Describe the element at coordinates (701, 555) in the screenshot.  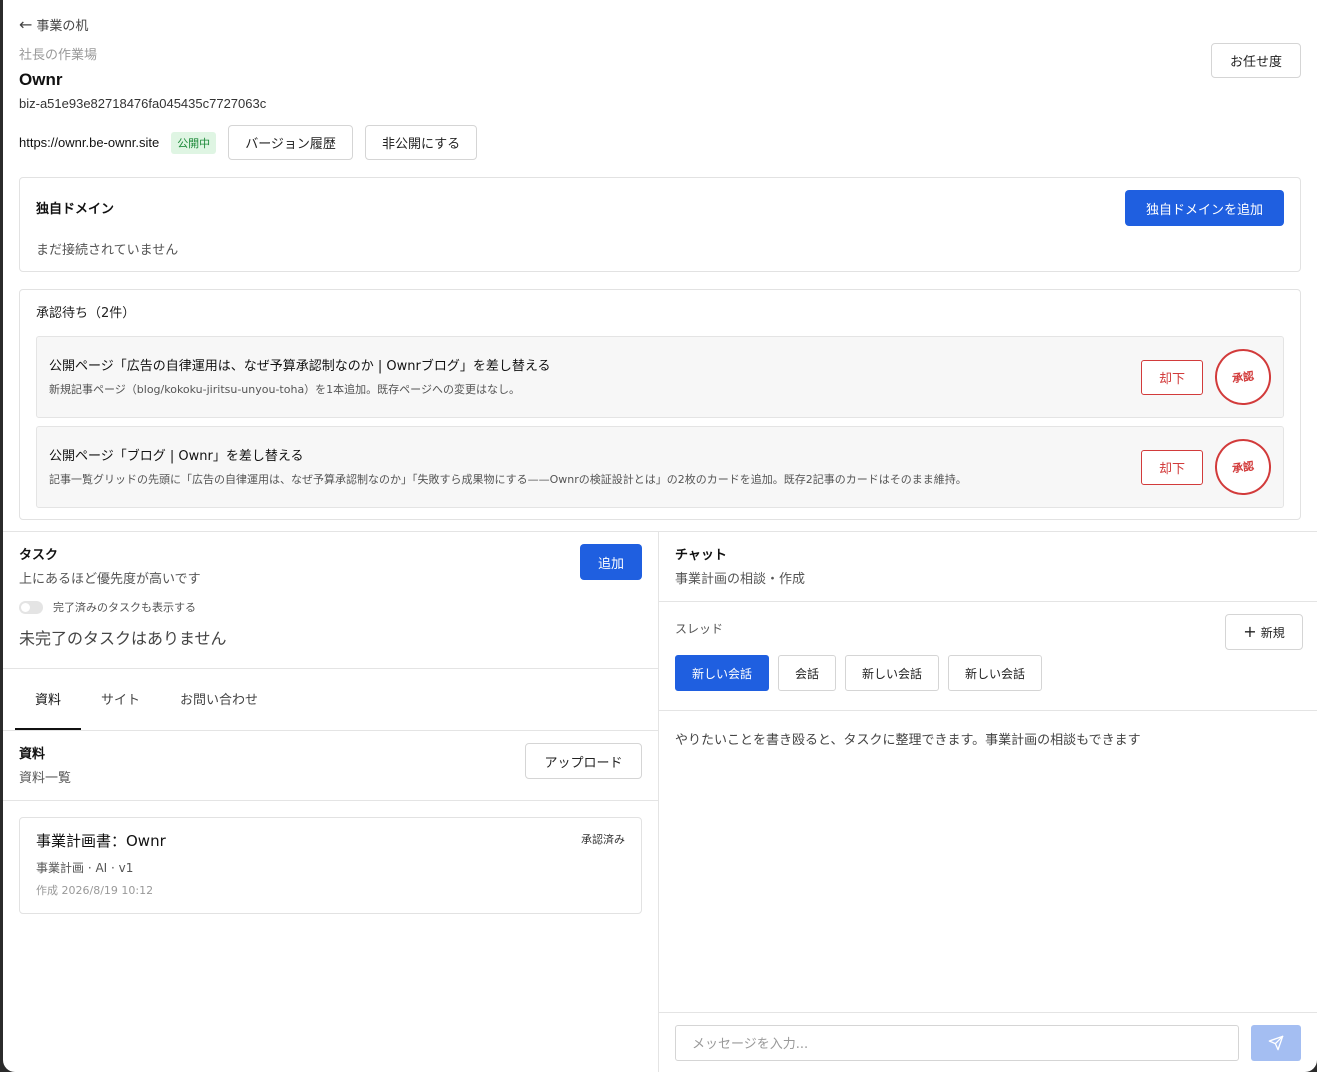
I see `chat-heading: チャット` at that location.